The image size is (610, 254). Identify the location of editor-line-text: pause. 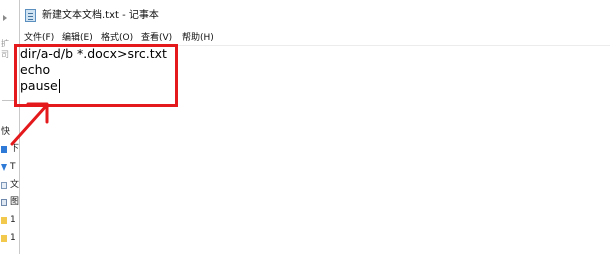
(39, 85).